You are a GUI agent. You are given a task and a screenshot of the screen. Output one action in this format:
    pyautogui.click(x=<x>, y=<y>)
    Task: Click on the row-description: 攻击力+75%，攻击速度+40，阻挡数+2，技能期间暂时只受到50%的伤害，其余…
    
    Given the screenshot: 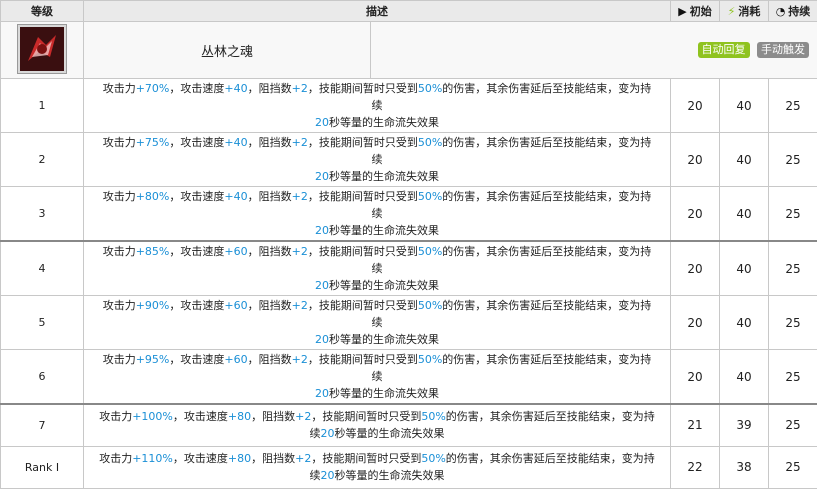 What is the action you would take?
    pyautogui.click(x=377, y=160)
    